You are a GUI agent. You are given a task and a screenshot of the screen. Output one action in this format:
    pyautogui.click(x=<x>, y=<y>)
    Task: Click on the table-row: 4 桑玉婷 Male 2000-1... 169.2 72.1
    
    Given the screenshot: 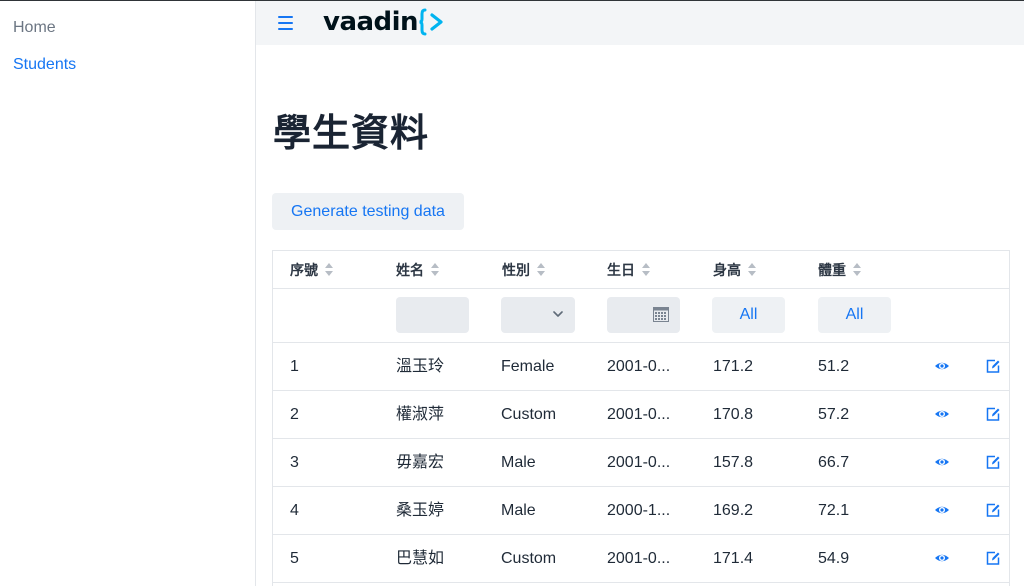 What is the action you would take?
    pyautogui.click(x=641, y=511)
    